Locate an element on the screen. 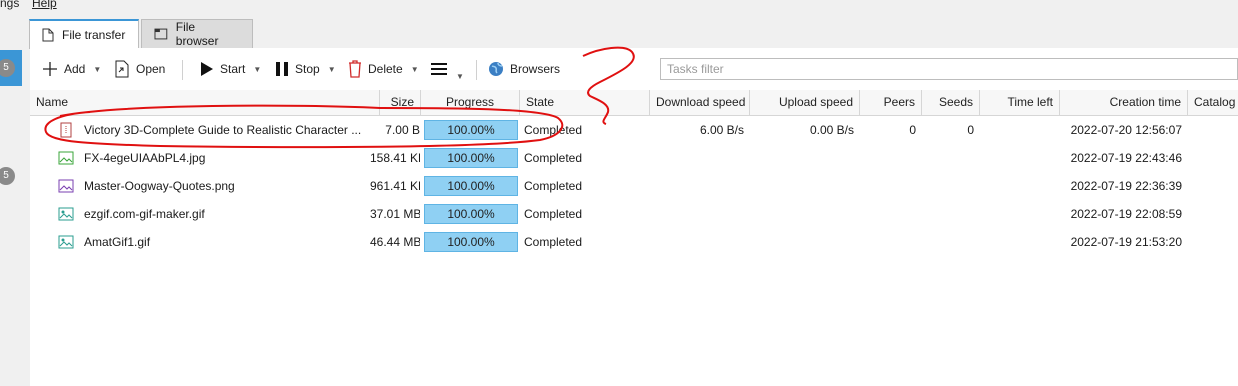 The image size is (1238, 386). creation-time: 2022-07-20 12:56:07 is located at coordinates (1126, 130).